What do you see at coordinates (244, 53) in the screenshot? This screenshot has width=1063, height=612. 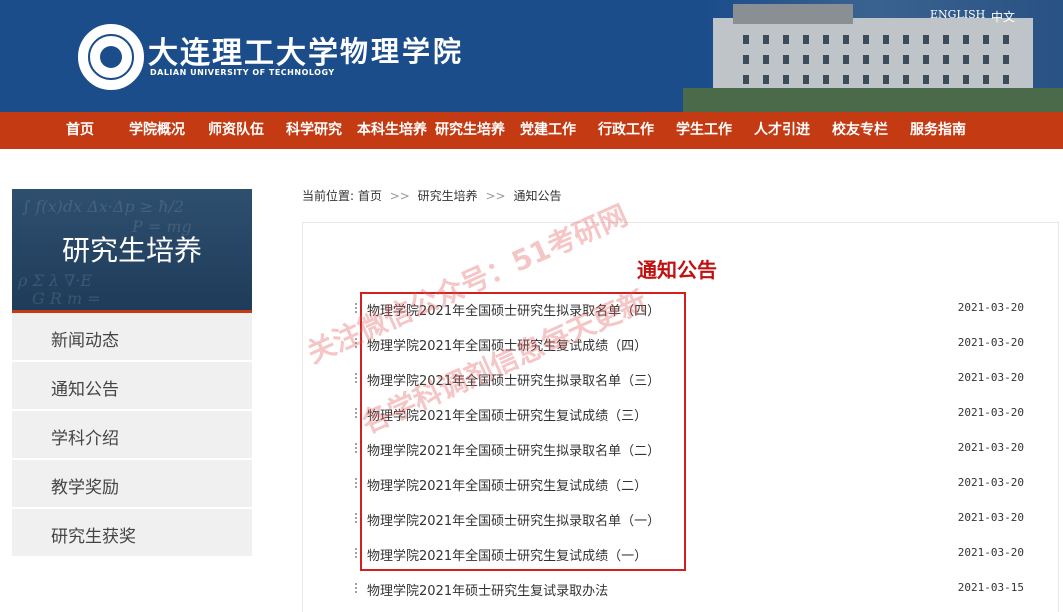 I see `university-name: 大连理工大学` at bounding box center [244, 53].